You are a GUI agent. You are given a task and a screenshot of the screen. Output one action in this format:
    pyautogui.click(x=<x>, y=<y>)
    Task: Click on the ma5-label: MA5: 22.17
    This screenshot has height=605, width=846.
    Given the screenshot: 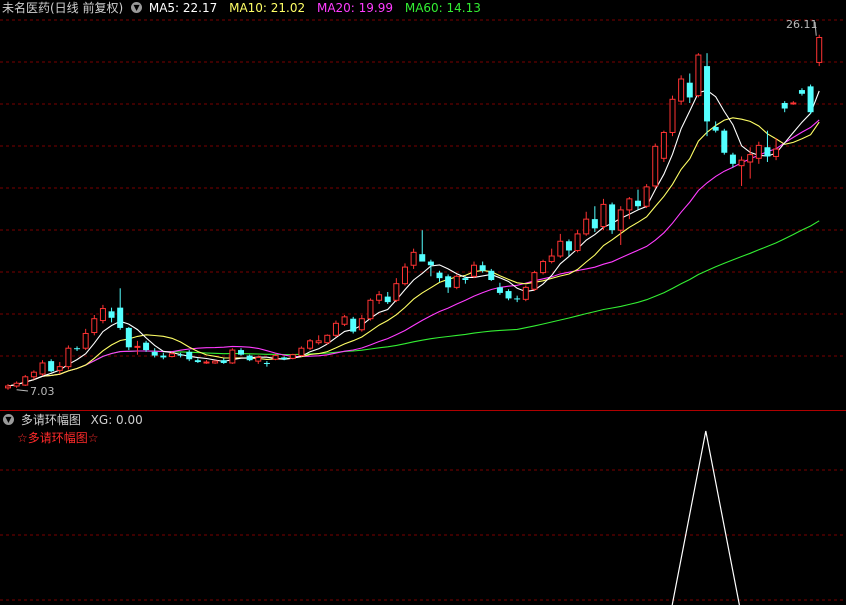 What is the action you would take?
    pyautogui.click(x=183, y=8)
    